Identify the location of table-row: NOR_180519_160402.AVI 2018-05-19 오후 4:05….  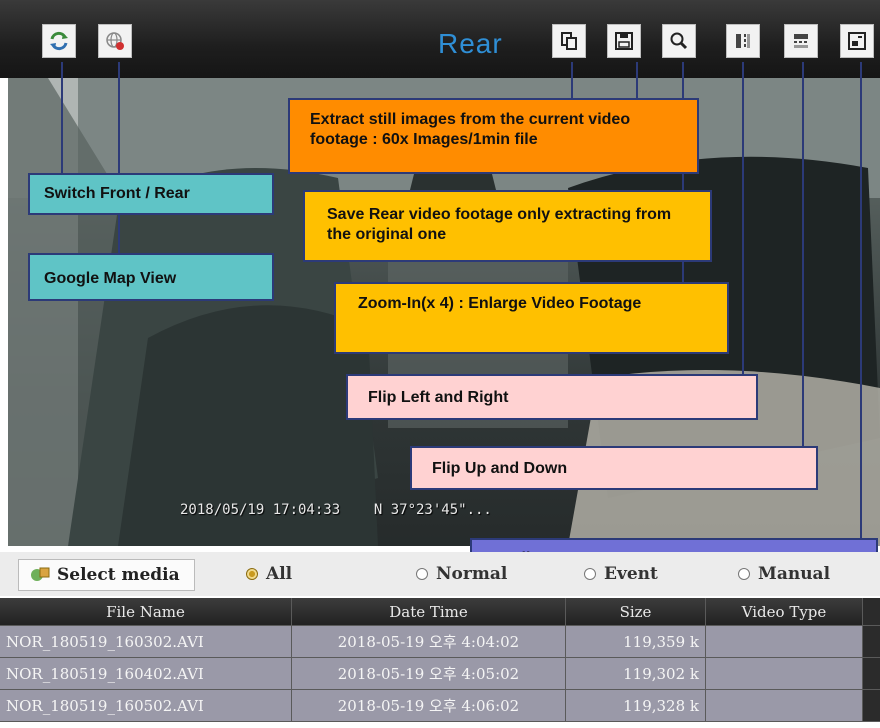
(440, 674).